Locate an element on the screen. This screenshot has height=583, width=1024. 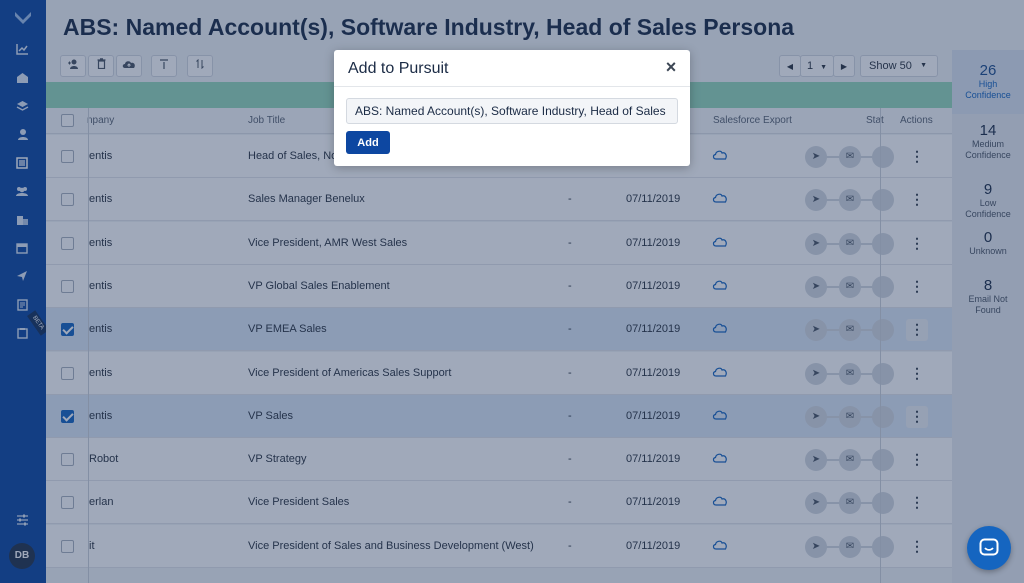
modal-title: Add to Pursuit is located at coordinates (398, 68).